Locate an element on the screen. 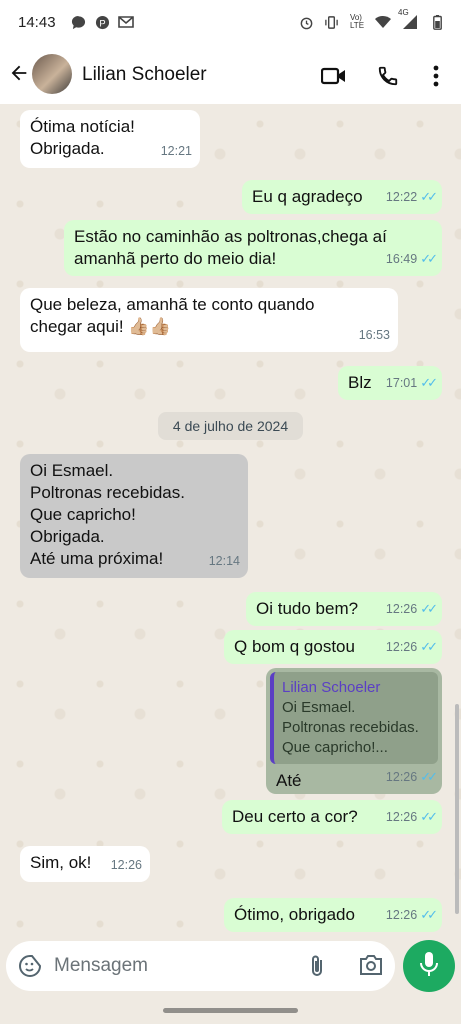 Image resolution: width=461 pixels, height=1024 pixels. gmail-icon is located at coordinates (126, 22).